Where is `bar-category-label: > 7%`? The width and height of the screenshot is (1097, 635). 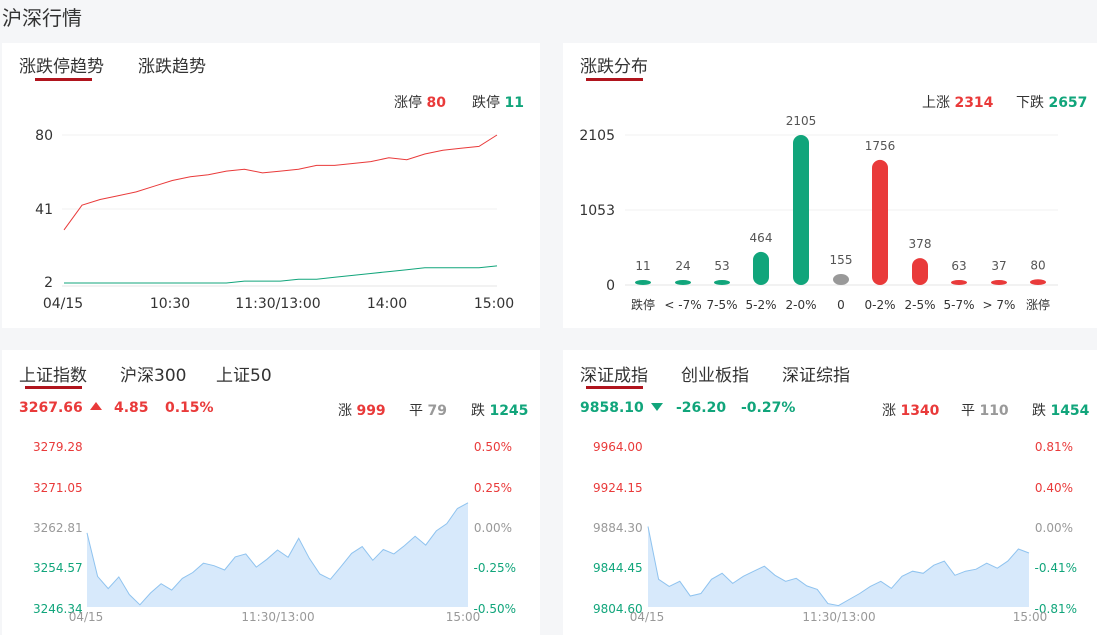 bar-category-label: > 7% is located at coordinates (999, 305).